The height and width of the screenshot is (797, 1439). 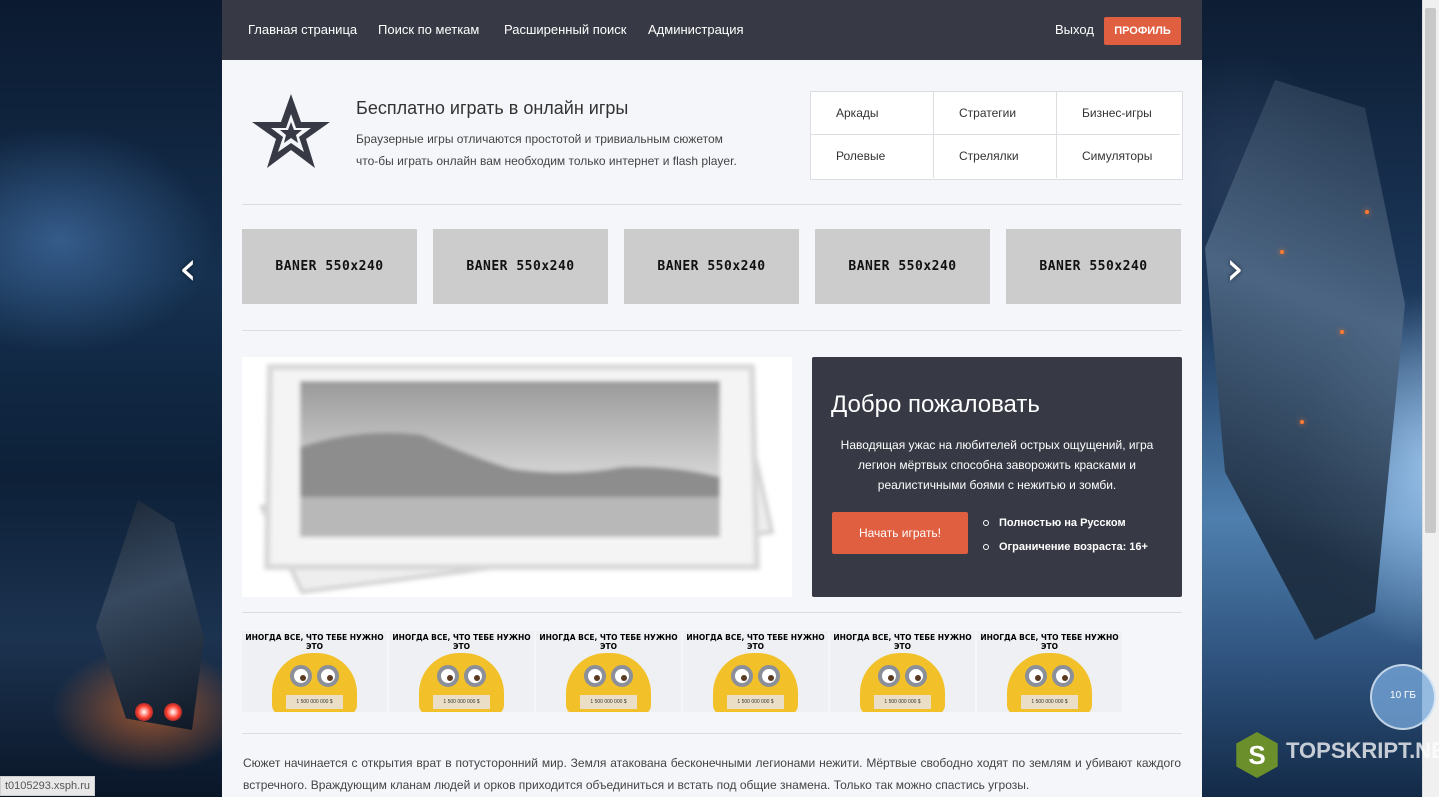 I want to click on chevron-right-icon: ›, so click(x=1235, y=268).